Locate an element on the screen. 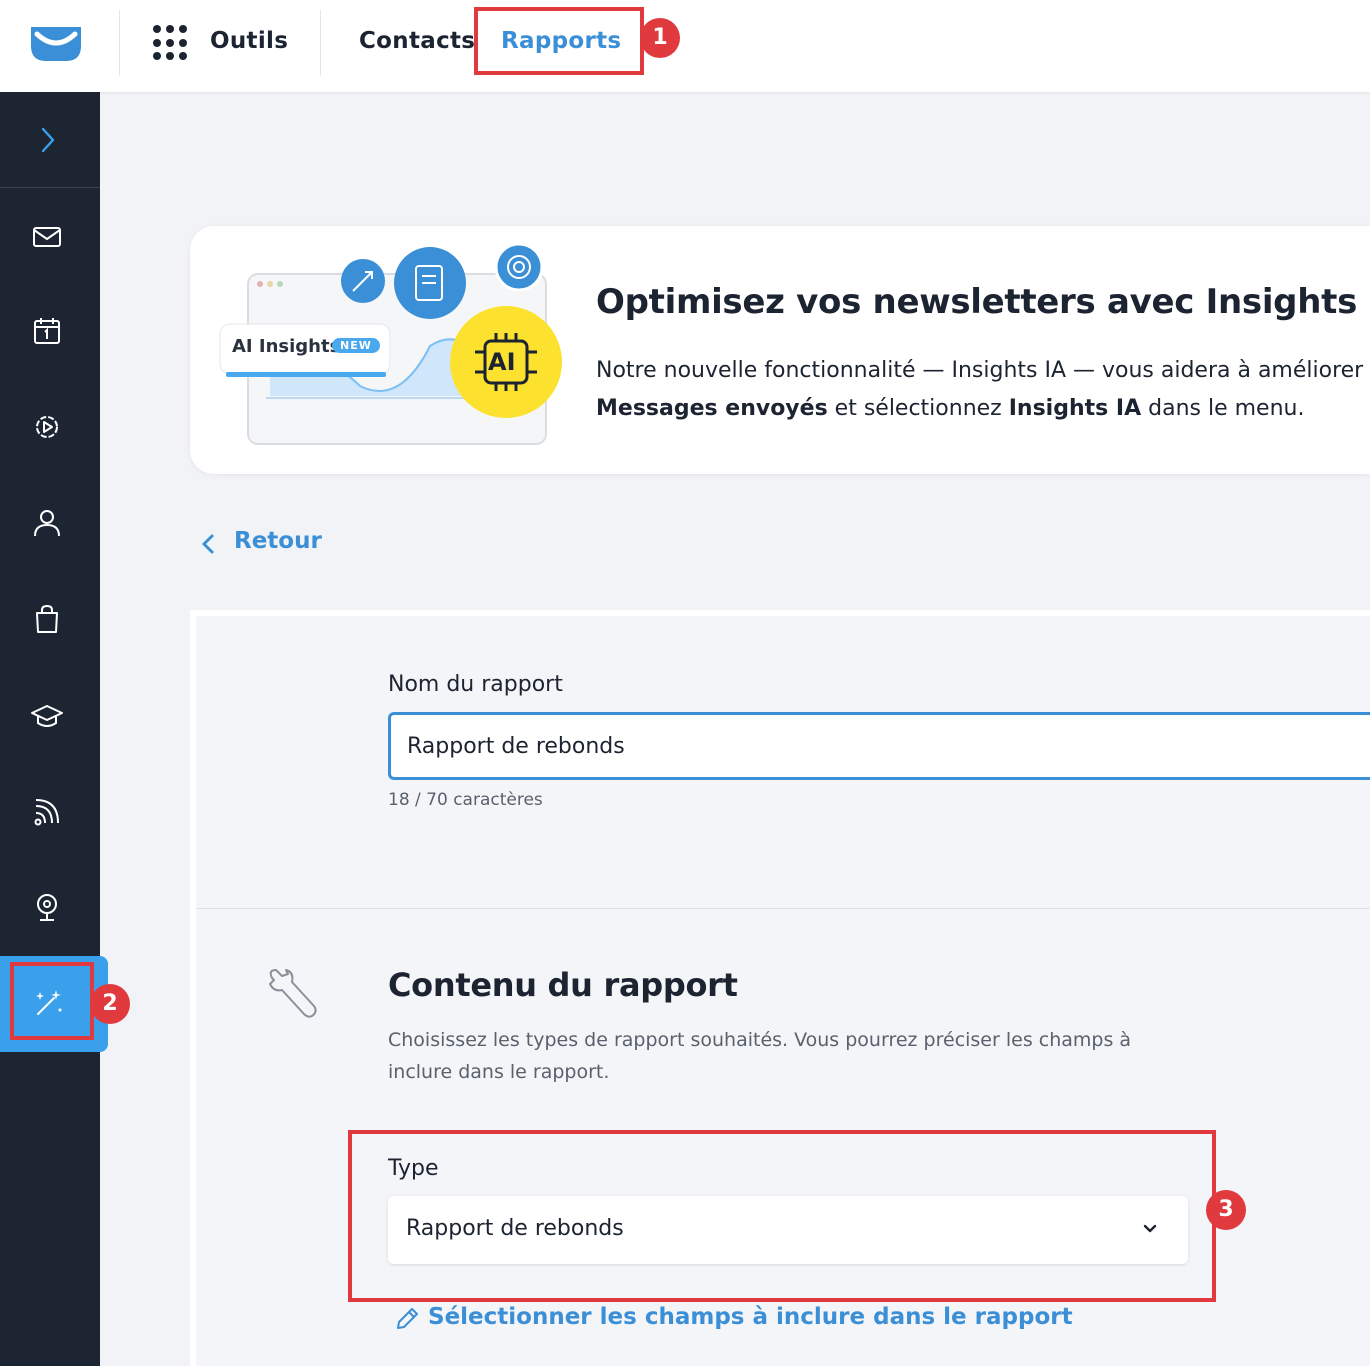  chevron-right-icon is located at coordinates (48, 140).